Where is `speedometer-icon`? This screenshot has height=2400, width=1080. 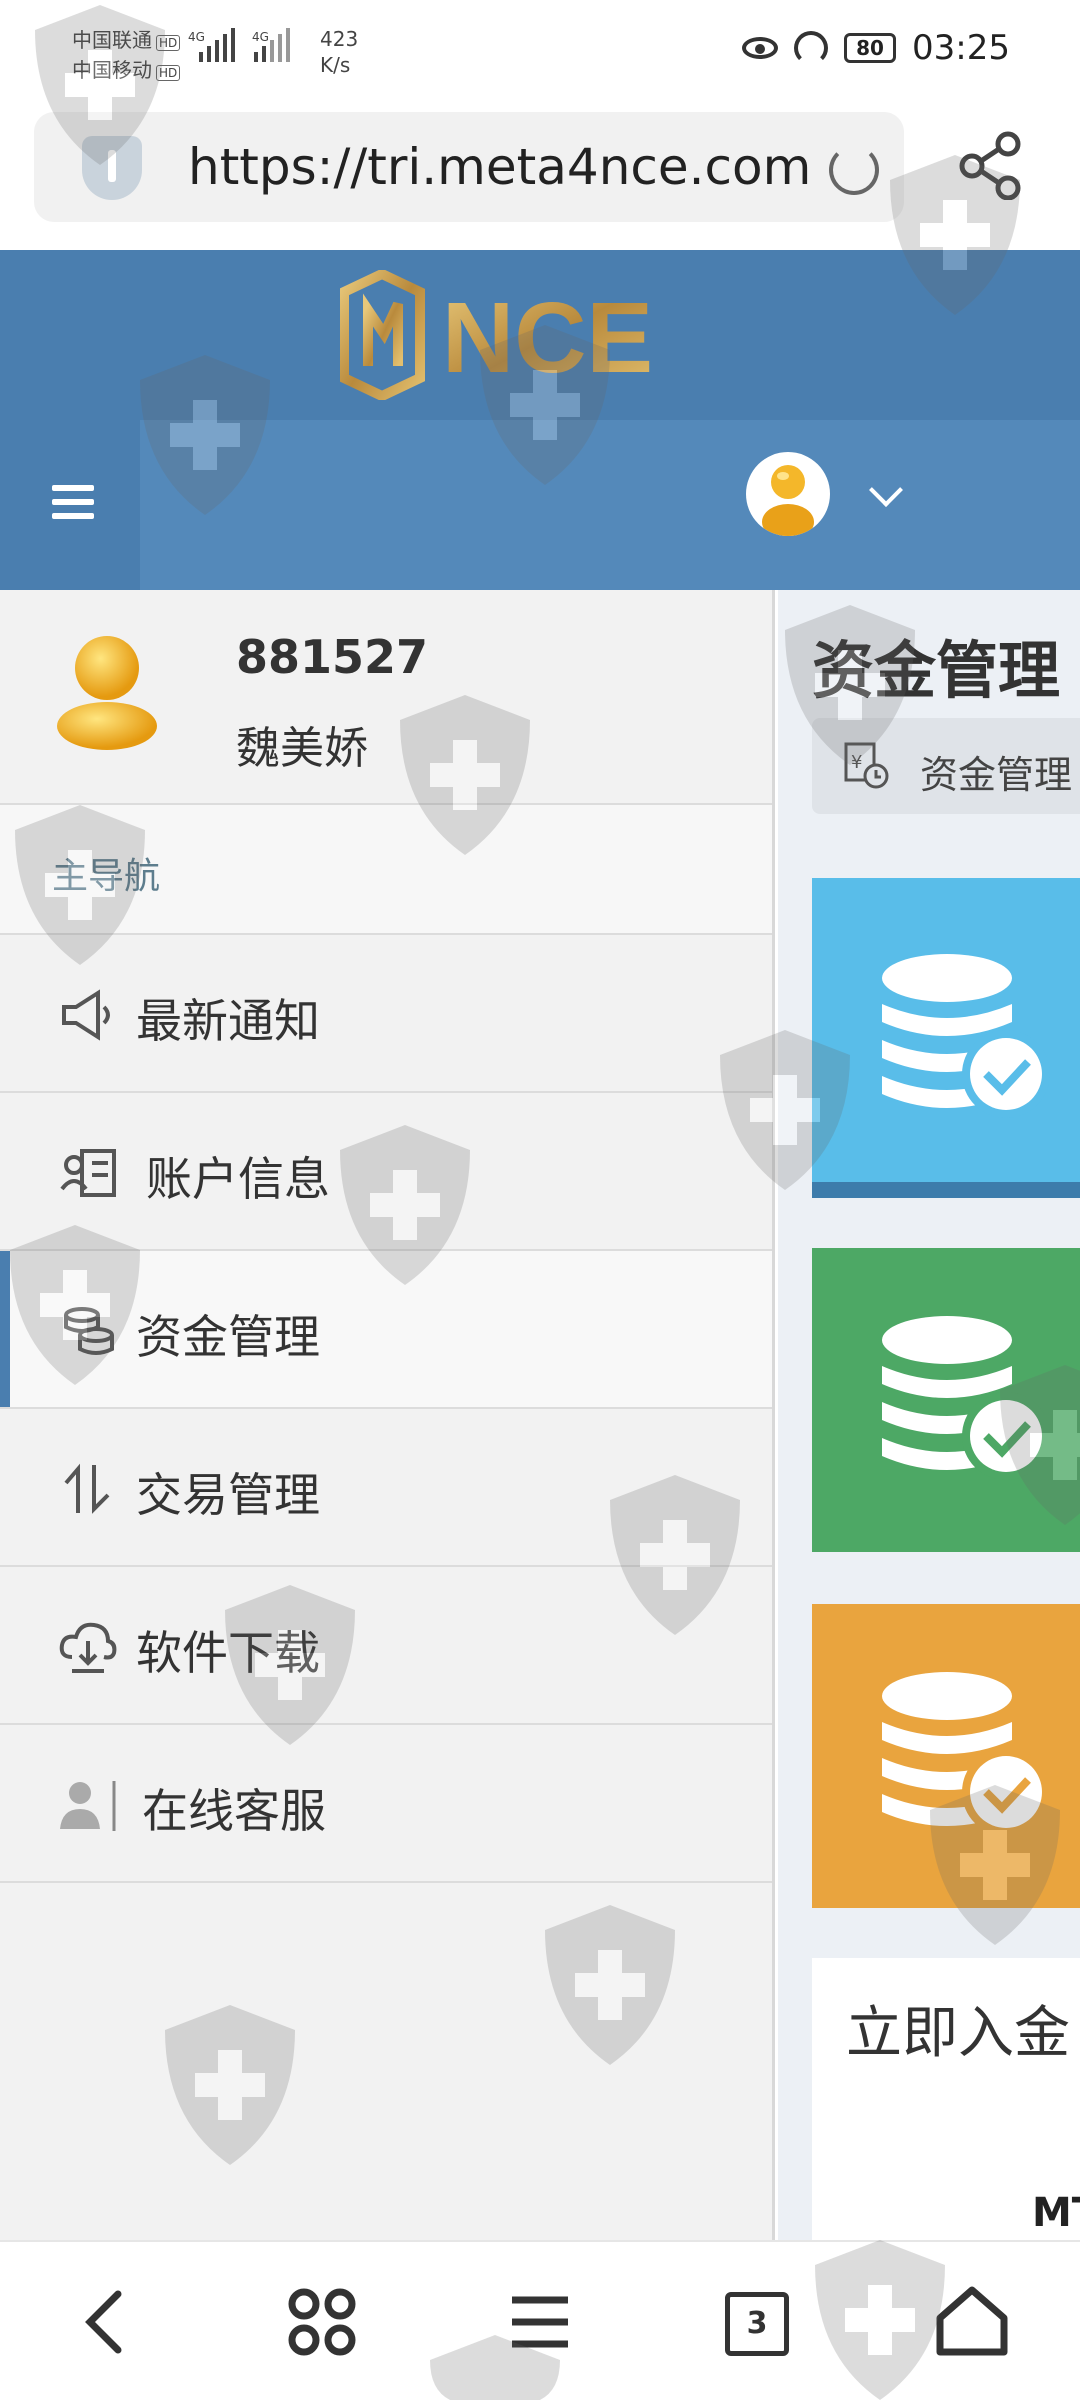
speedometer-icon is located at coordinates (811, 48).